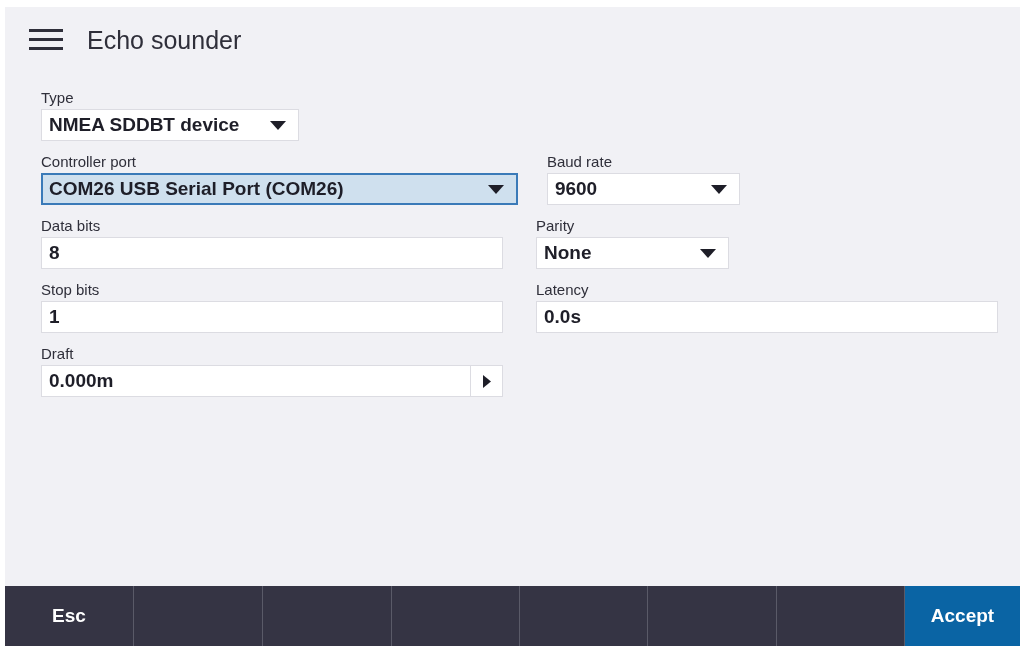 The height and width of the screenshot is (646, 1020). Describe the element at coordinates (58, 354) in the screenshot. I see `field-label: Draft` at that location.